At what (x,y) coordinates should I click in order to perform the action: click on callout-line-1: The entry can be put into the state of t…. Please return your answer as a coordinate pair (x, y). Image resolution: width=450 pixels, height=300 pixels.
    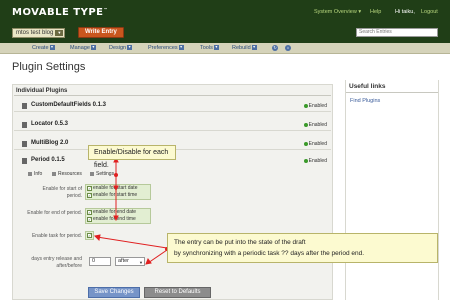
    Looking at the image, I should click on (240, 242).